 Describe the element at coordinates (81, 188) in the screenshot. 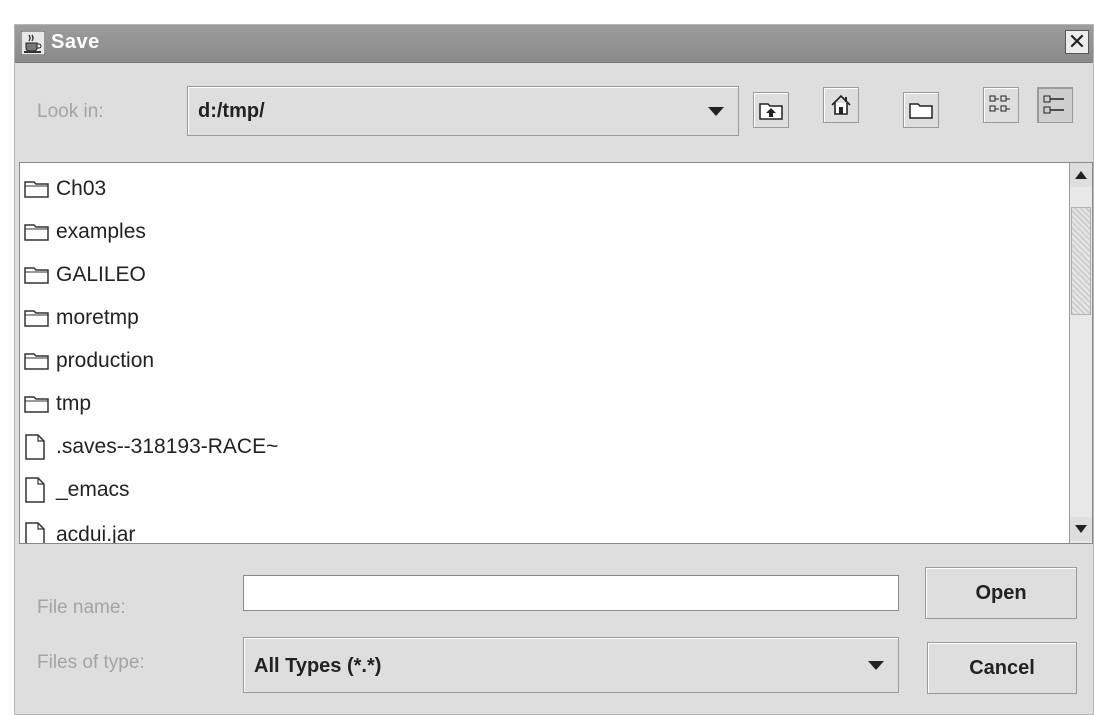

I see `file-name: Ch03` at that location.